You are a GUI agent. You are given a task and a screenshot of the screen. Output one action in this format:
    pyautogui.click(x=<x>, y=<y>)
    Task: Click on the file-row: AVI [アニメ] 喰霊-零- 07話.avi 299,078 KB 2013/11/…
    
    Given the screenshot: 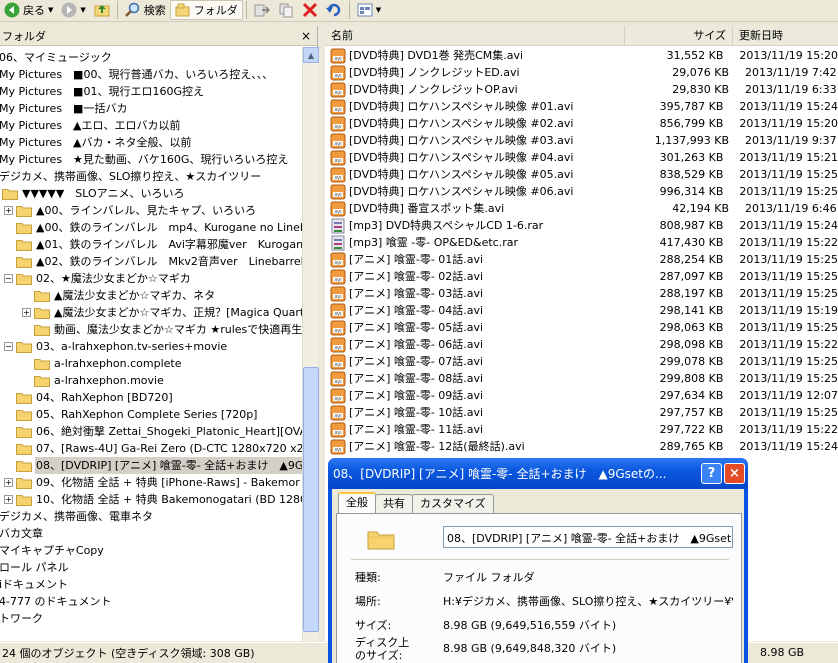 What is the action you would take?
    pyautogui.click(x=581, y=361)
    